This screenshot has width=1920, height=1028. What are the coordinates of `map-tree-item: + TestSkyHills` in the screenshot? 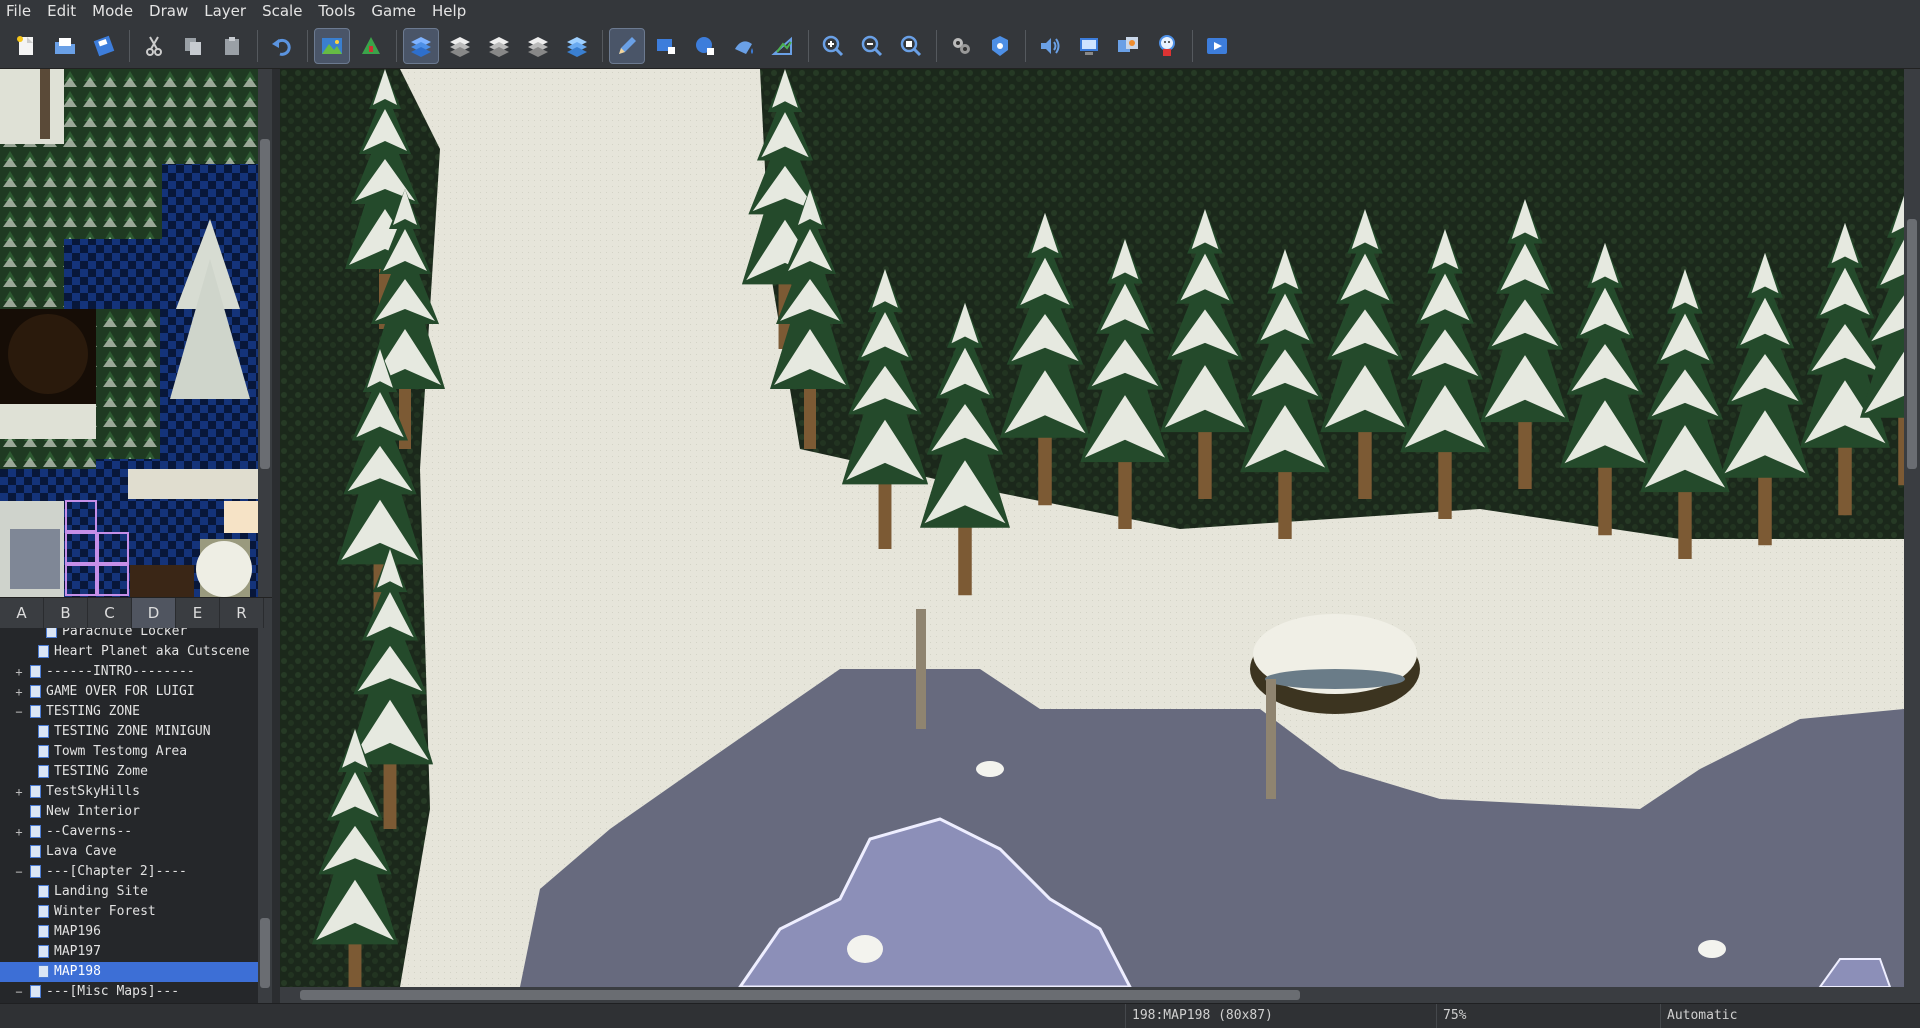 It's located at (129, 792).